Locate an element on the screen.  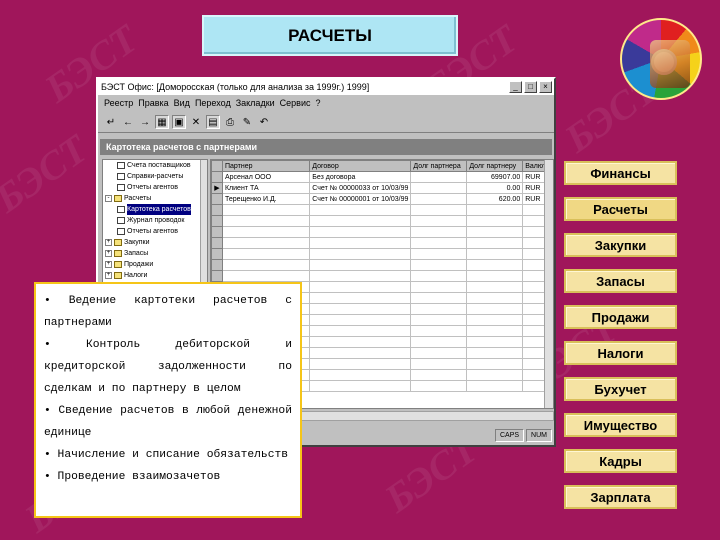
nav-button-finance: Финансы is located at coordinates (620, 173).